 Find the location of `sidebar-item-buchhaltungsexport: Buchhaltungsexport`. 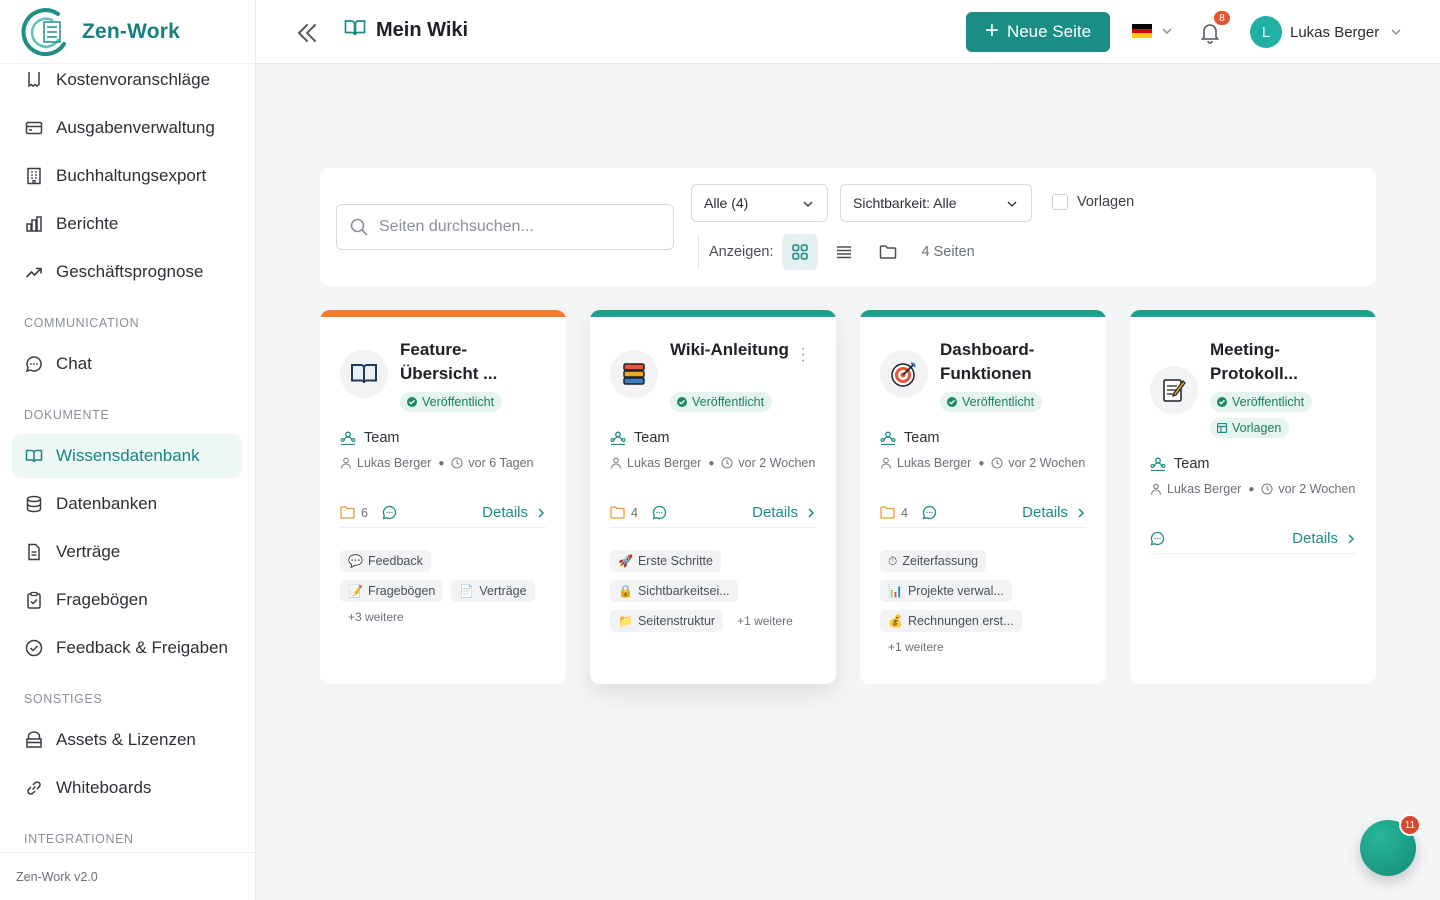

sidebar-item-buchhaltungsexport: Buchhaltungsexport is located at coordinates (127, 176).